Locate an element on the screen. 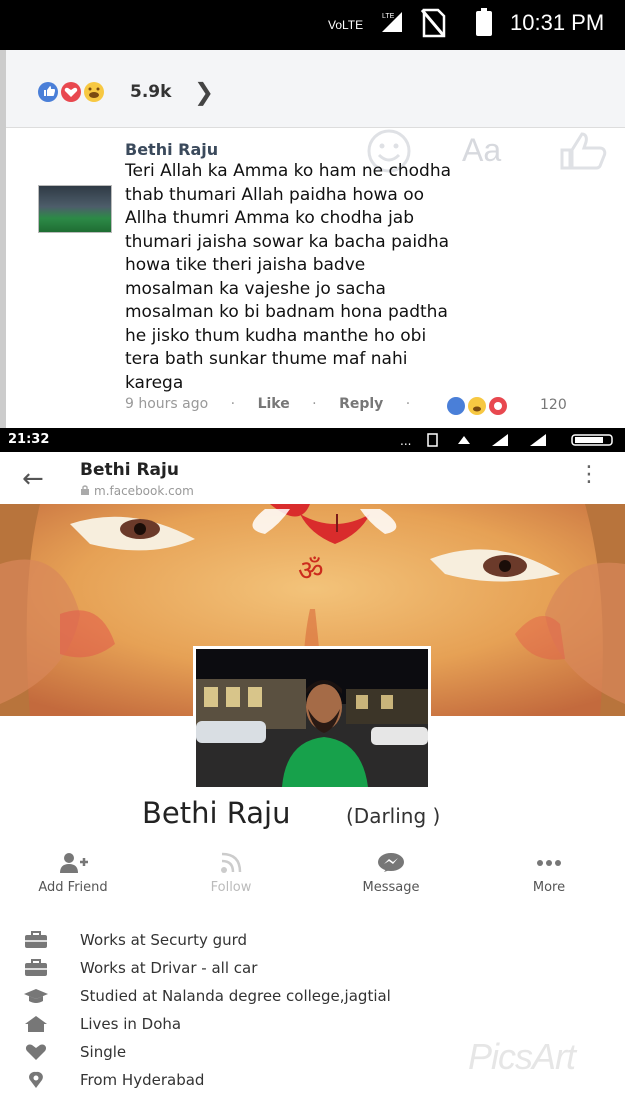 The image size is (625, 1111). more-dots-icon is located at coordinates (549, 863).